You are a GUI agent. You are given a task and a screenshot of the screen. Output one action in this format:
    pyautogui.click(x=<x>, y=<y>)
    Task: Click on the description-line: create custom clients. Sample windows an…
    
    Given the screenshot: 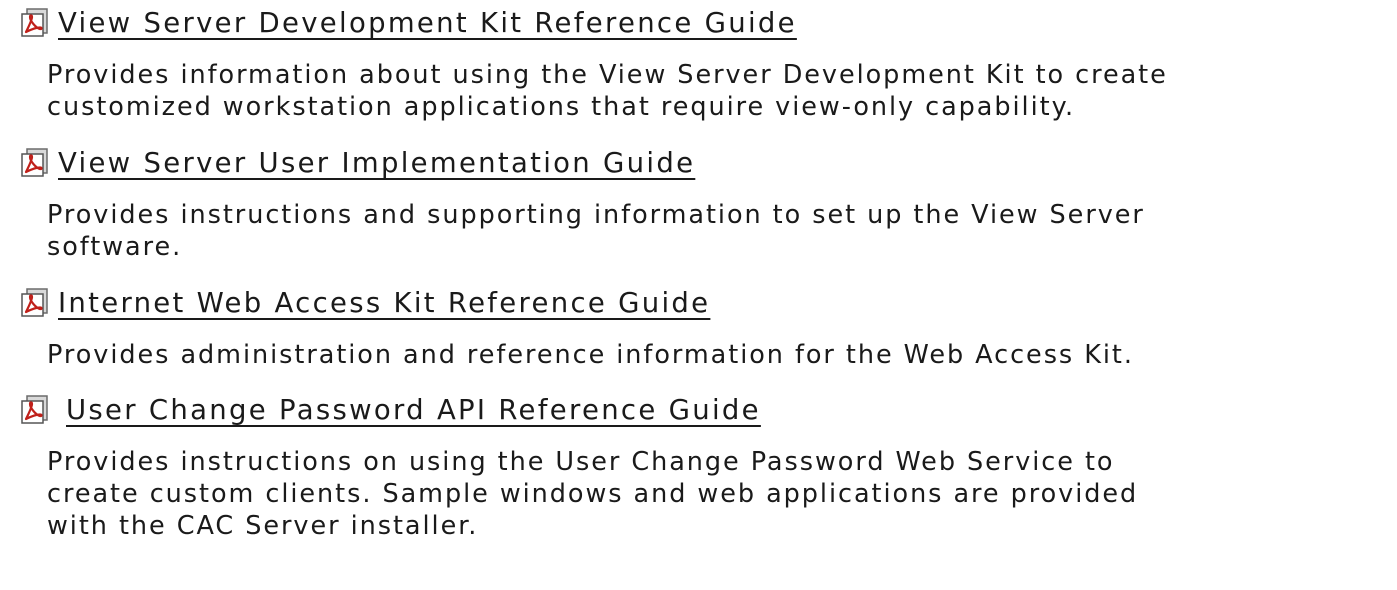 What is the action you would take?
    pyautogui.click(x=593, y=494)
    